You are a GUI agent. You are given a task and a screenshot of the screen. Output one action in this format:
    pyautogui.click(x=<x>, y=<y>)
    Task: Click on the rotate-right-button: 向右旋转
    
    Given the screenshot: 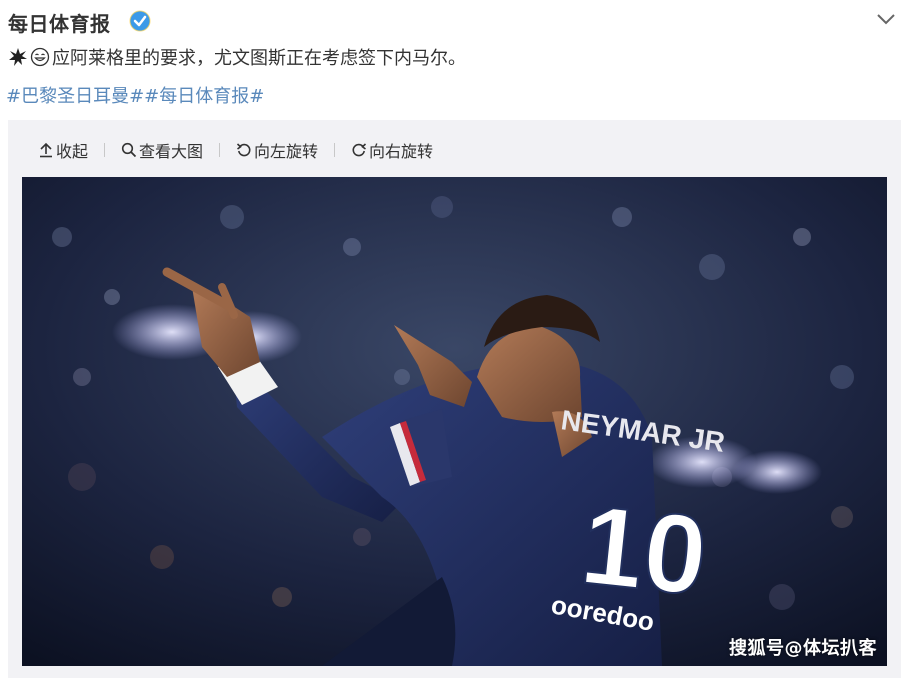 What is the action you would take?
    pyautogui.click(x=392, y=150)
    